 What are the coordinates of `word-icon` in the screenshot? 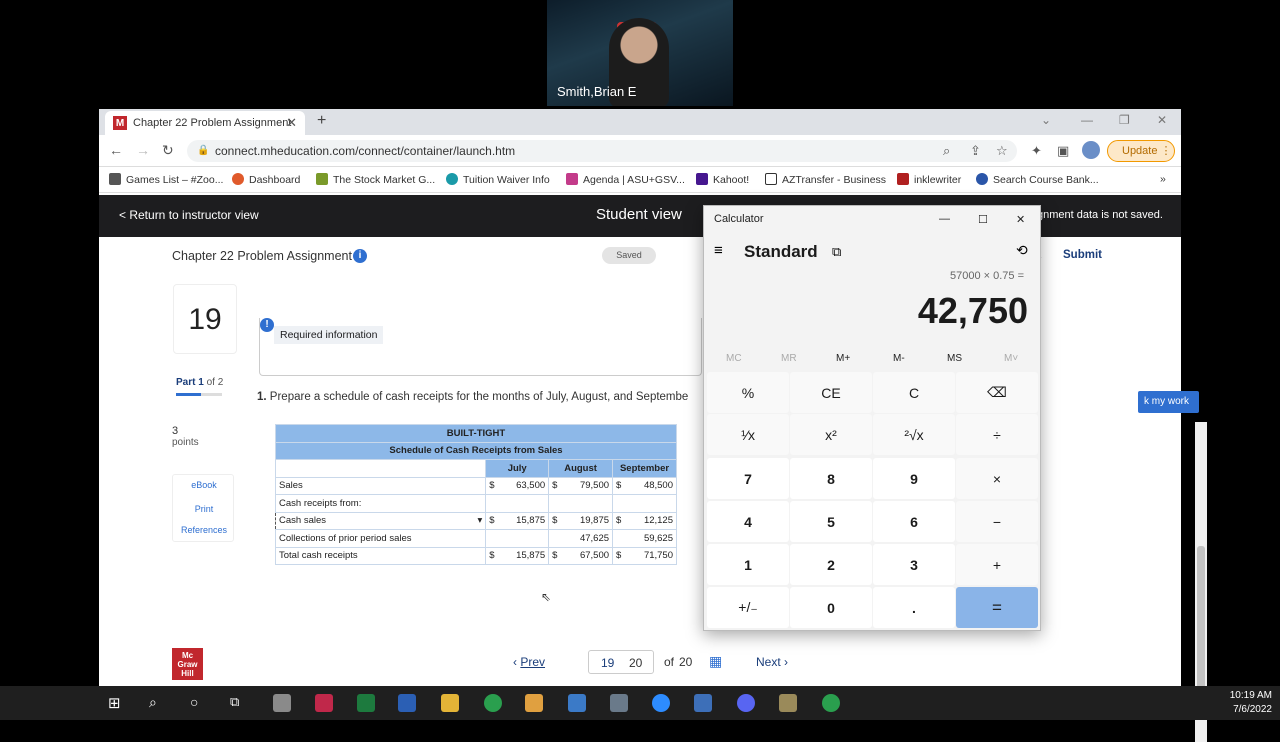 It's located at (407, 703).